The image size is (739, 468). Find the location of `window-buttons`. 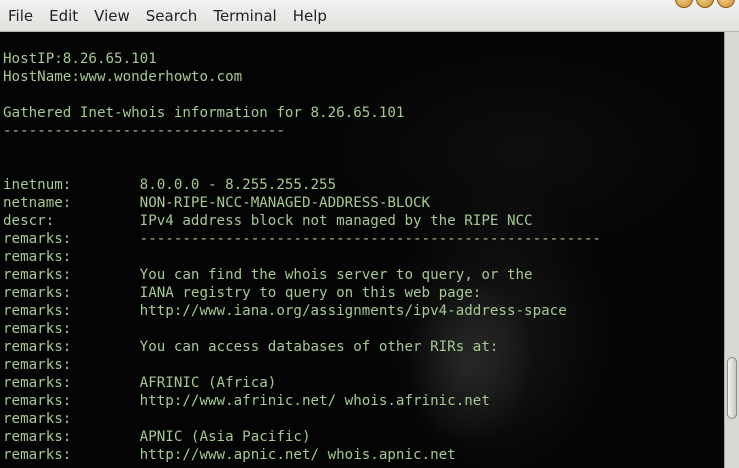

window-buttons is located at coordinates (705, 4).